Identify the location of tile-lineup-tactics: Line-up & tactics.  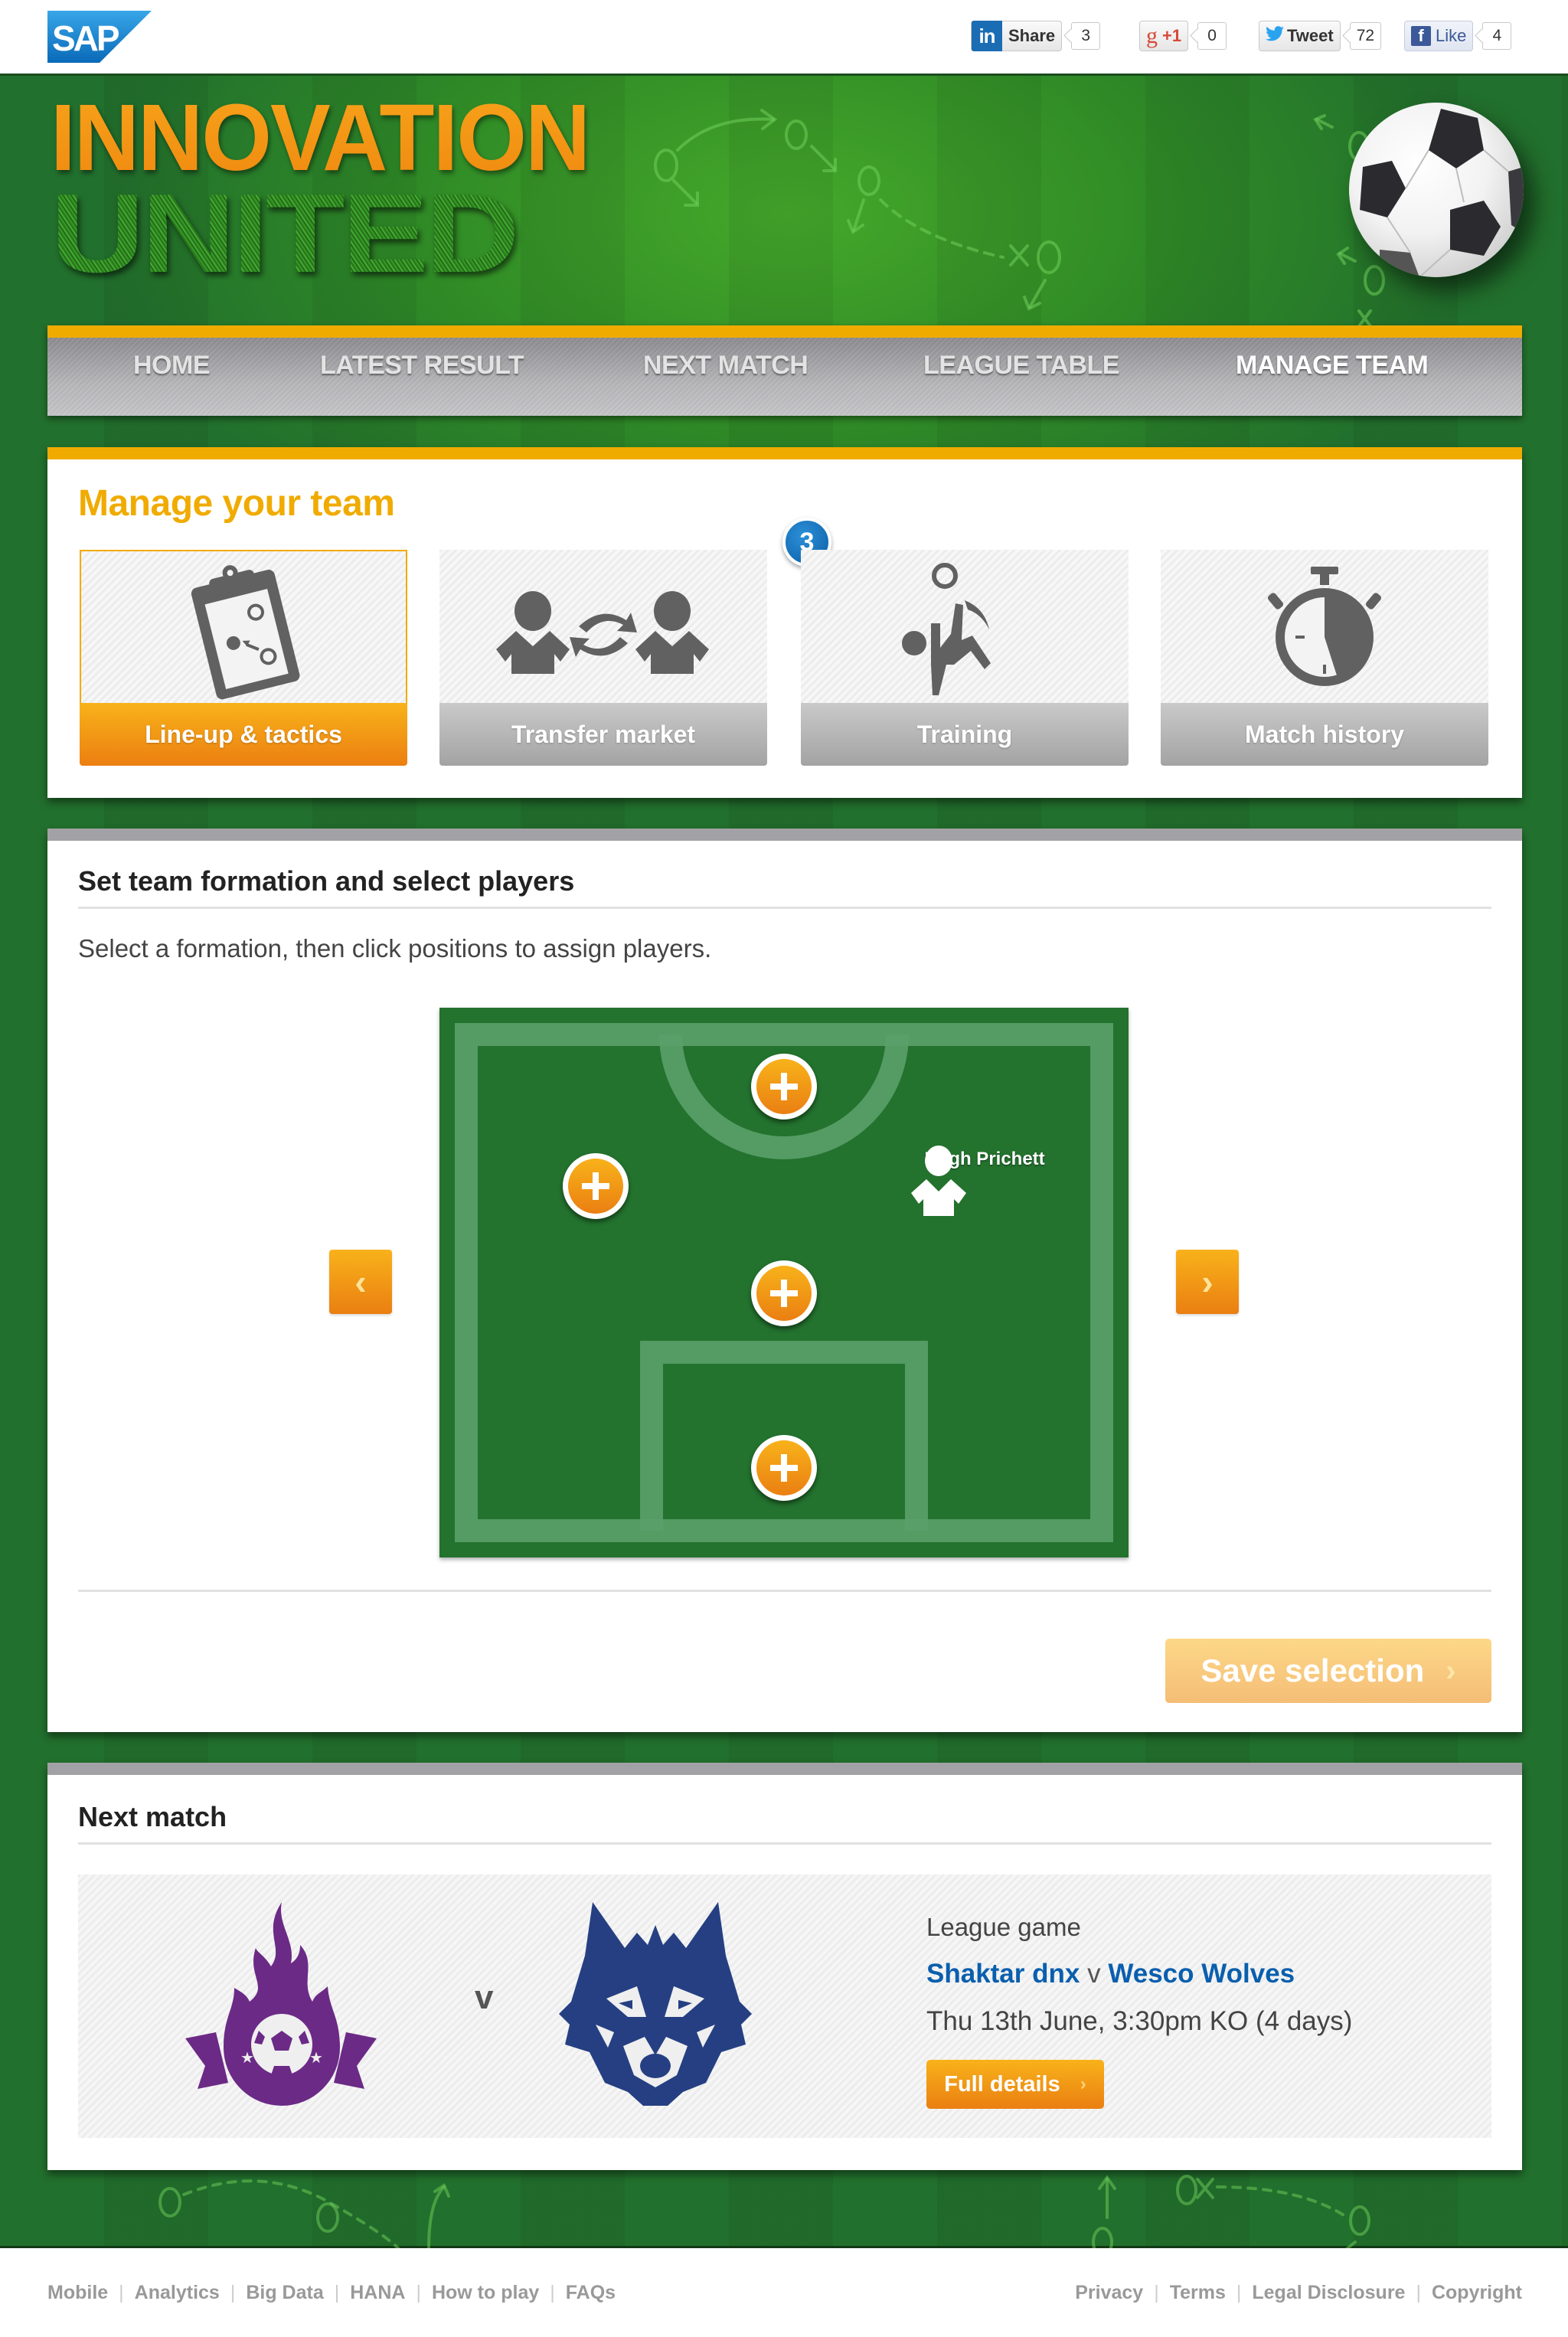
(243, 658).